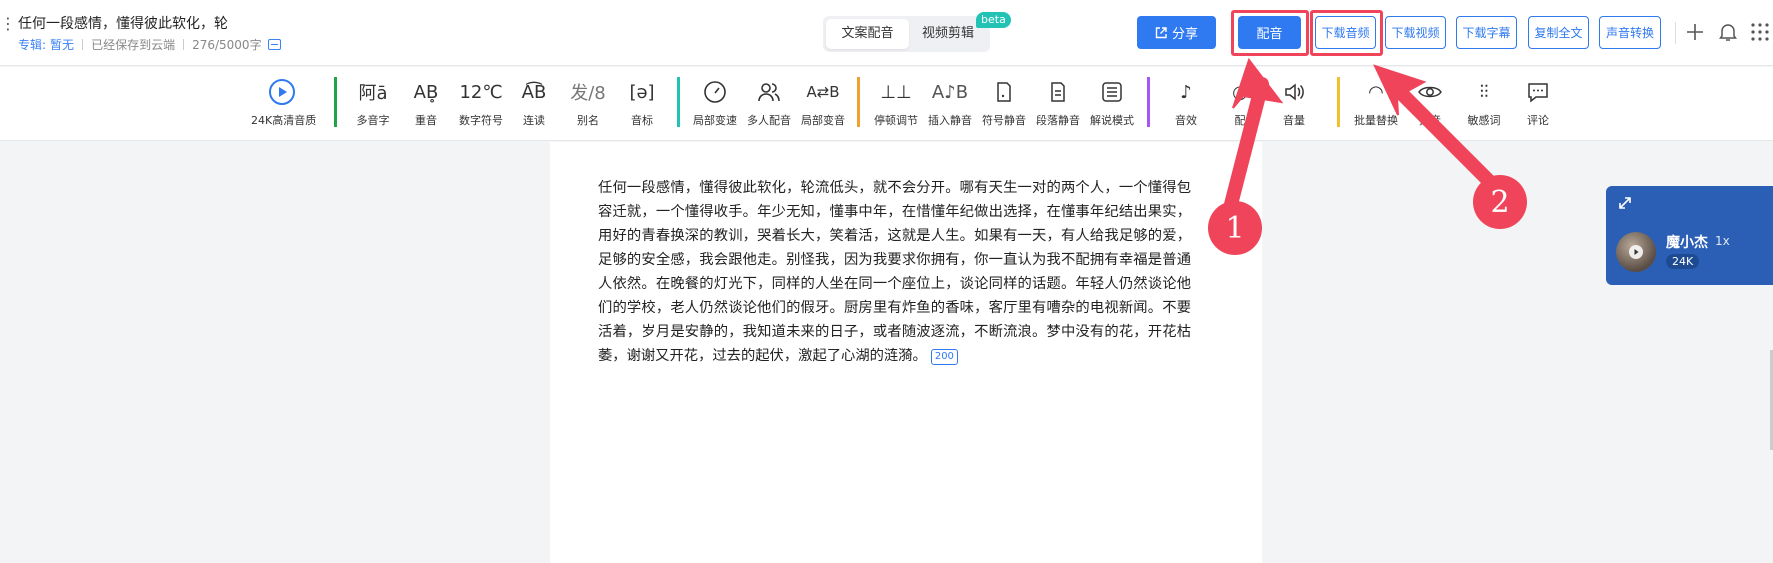 This screenshot has width=1773, height=563. I want to click on comment-icon, so click(1538, 93).